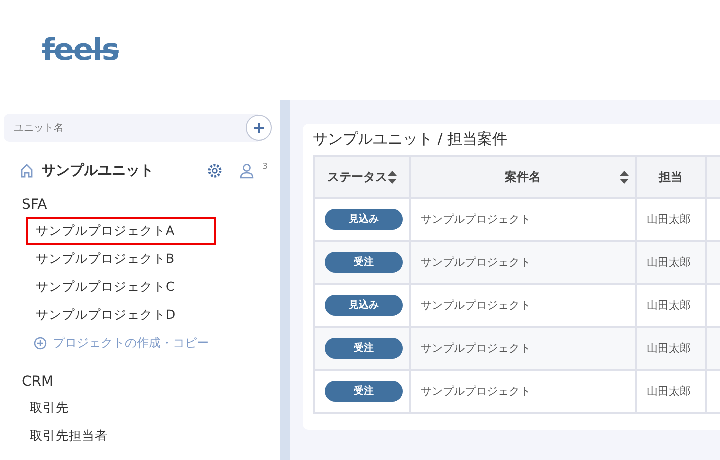 The image size is (720, 460). I want to click on unit-search-field: ユニット名, so click(131, 128).